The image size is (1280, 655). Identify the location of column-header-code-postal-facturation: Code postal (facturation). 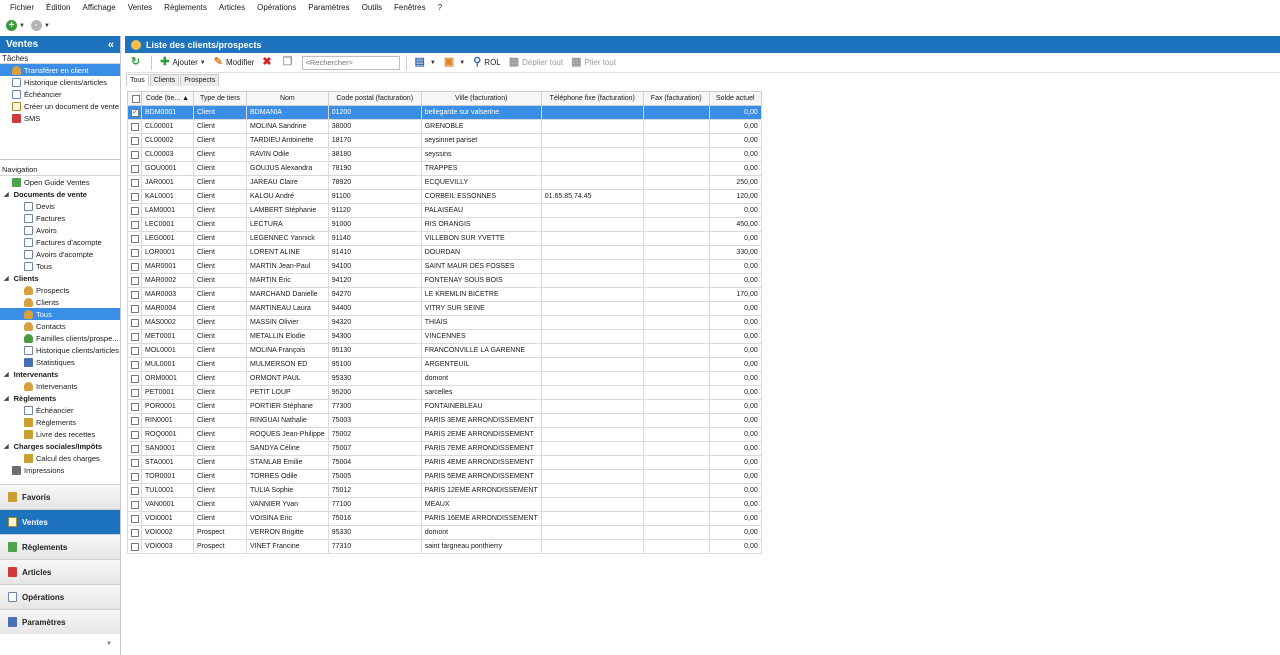
(374, 98).